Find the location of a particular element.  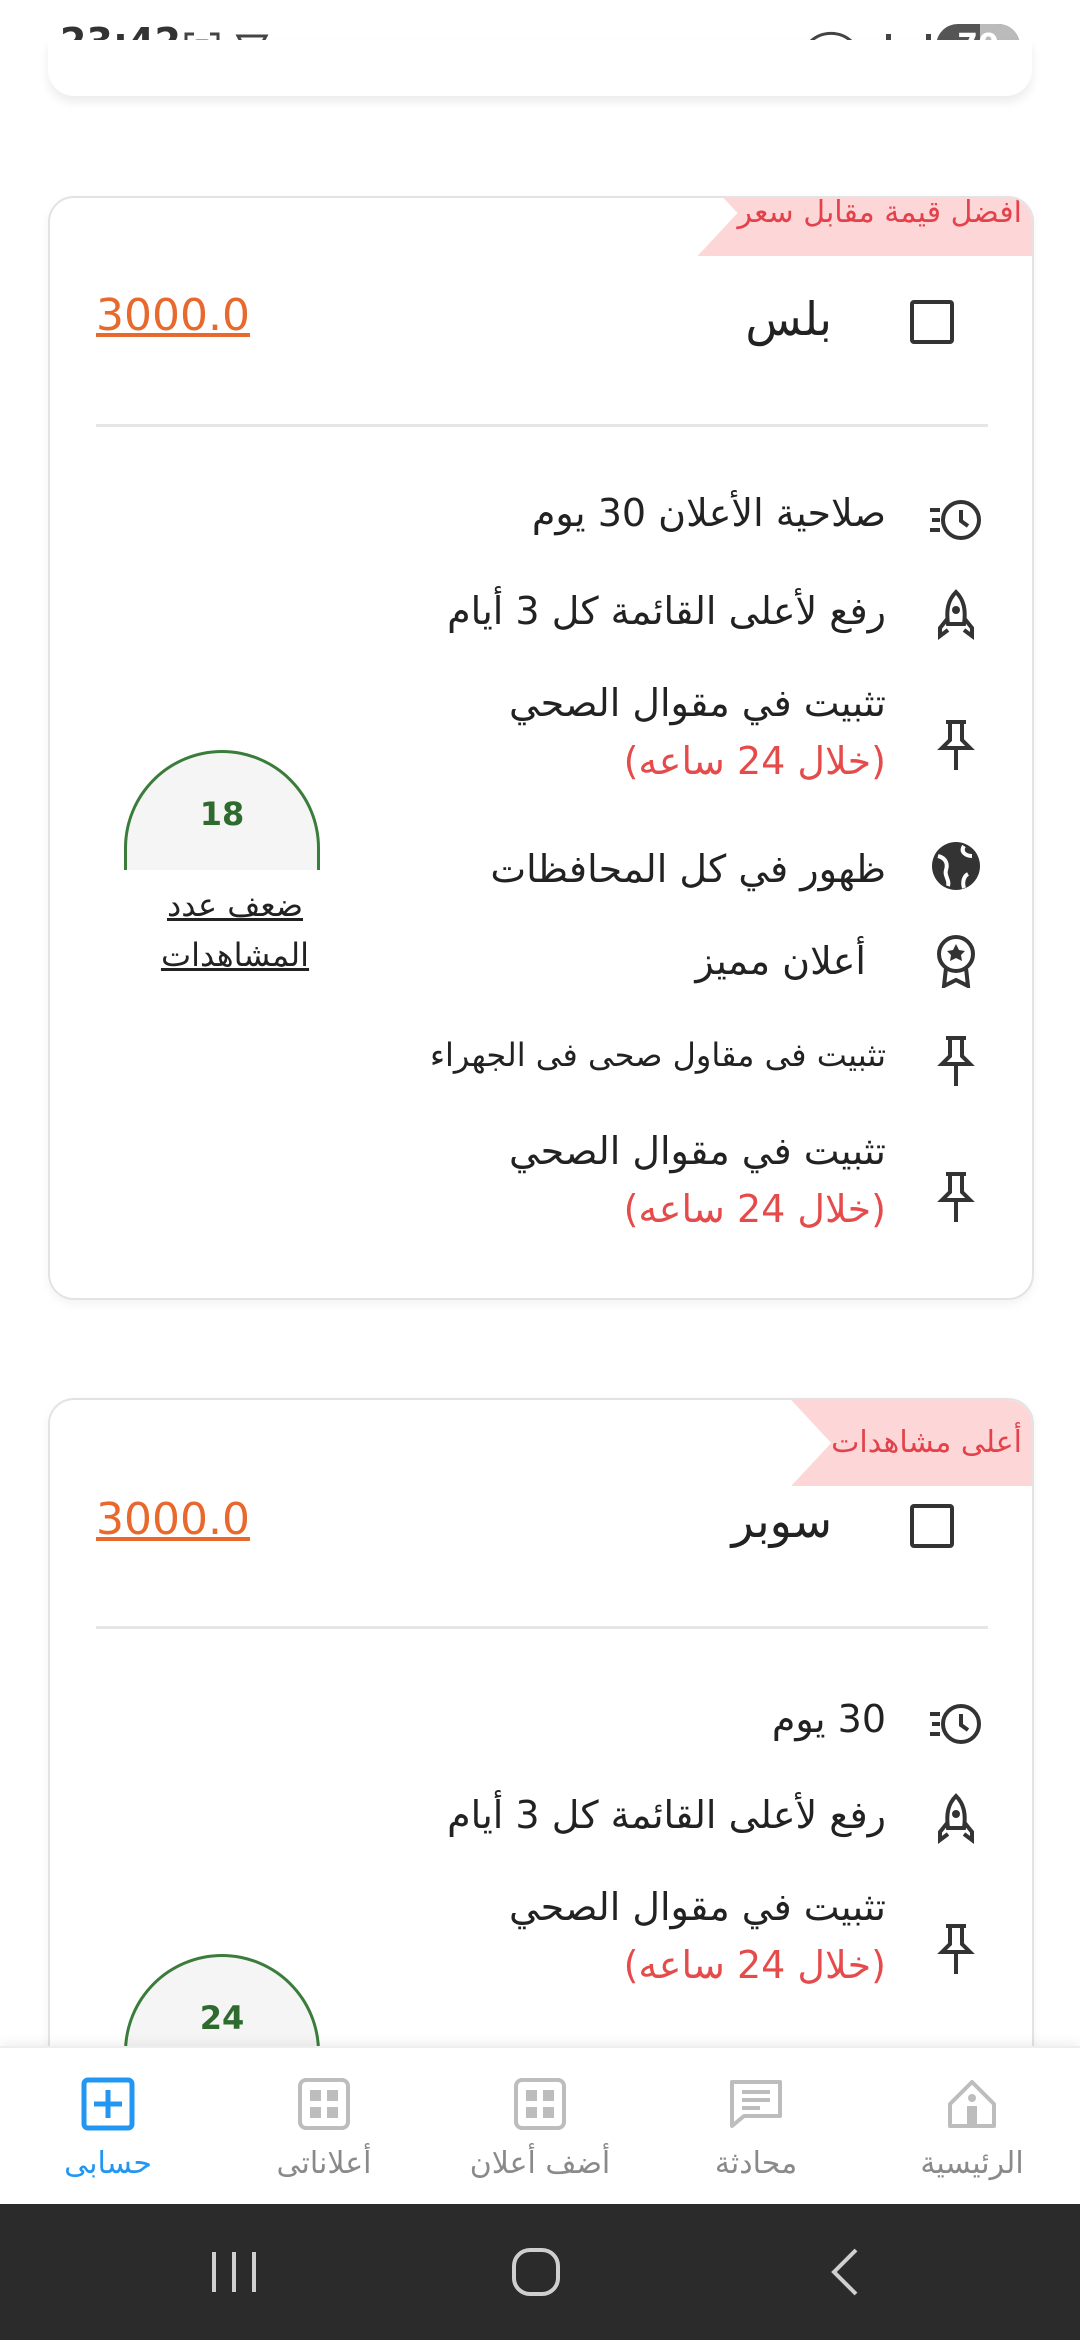

nav-label: حسابى is located at coordinates (108, 2163).